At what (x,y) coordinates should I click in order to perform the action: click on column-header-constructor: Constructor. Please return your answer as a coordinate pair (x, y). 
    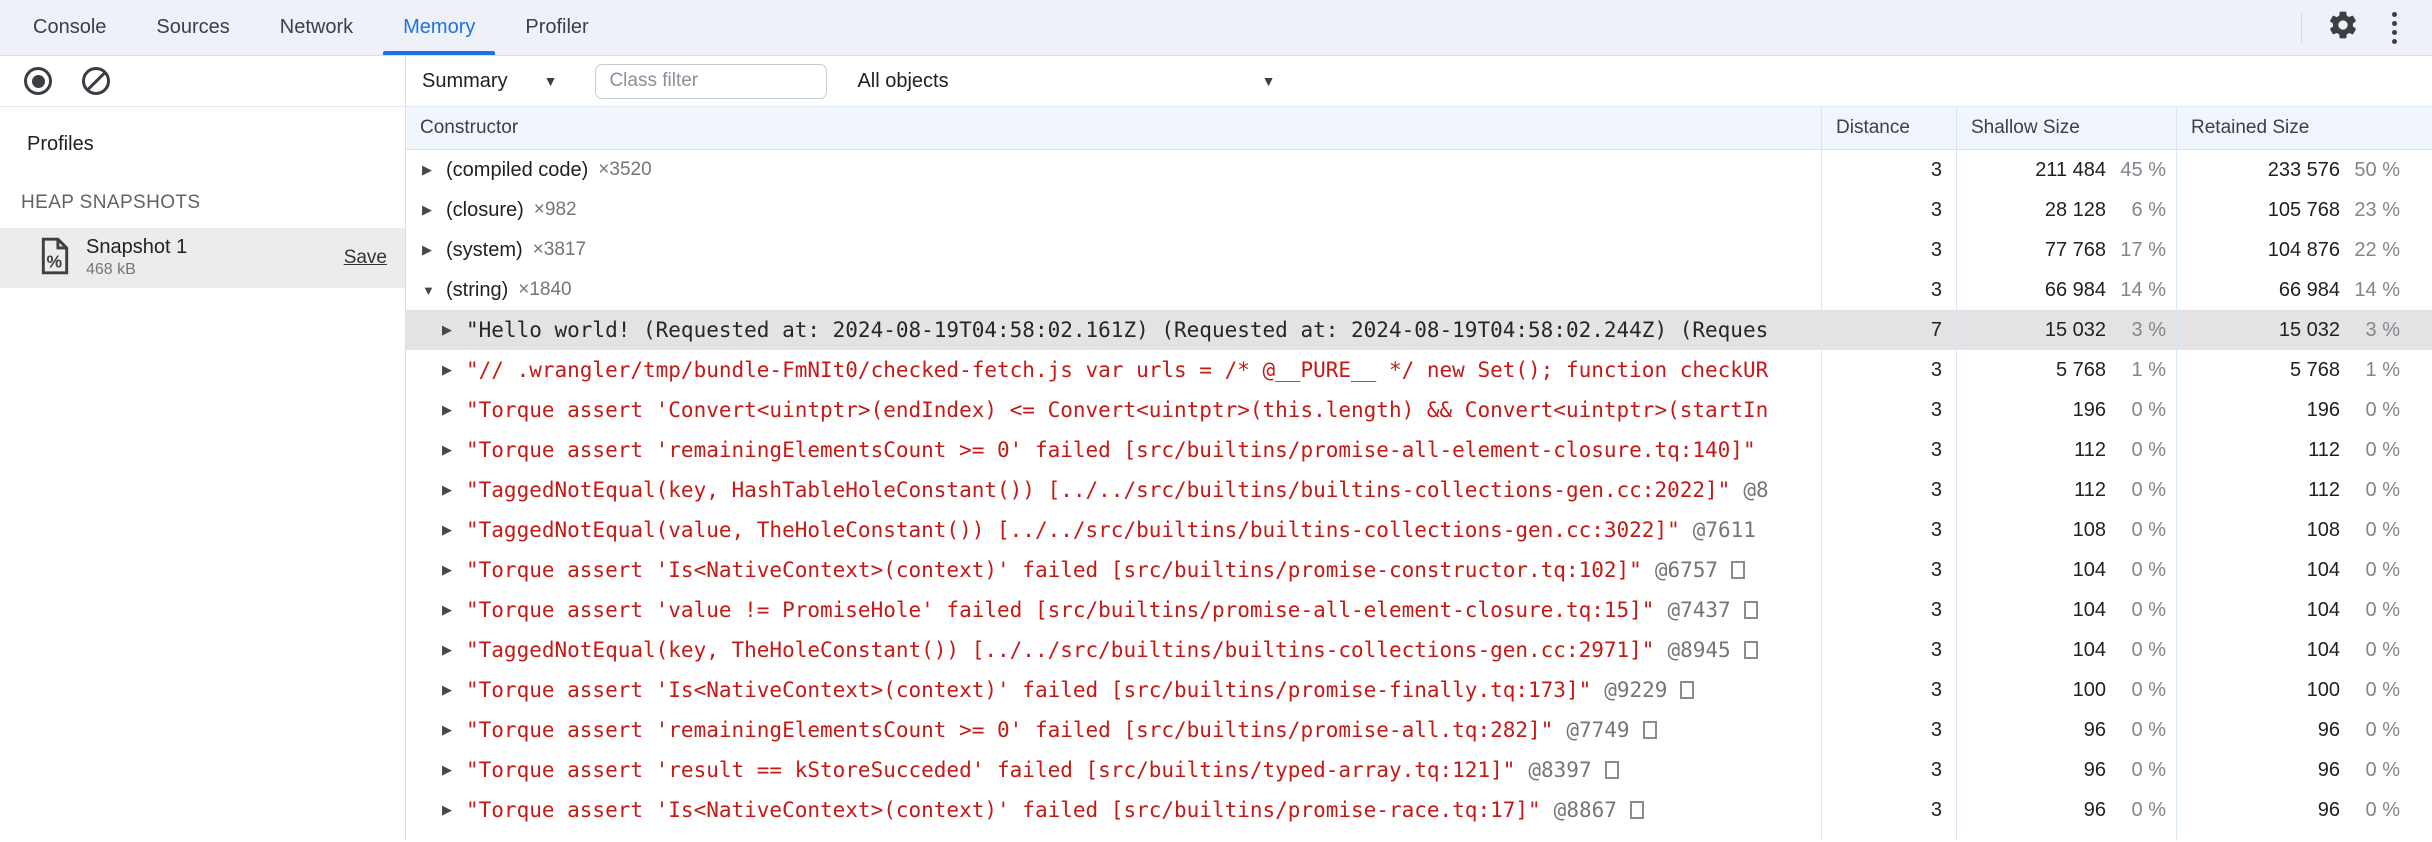
    Looking at the image, I should click on (1114, 128).